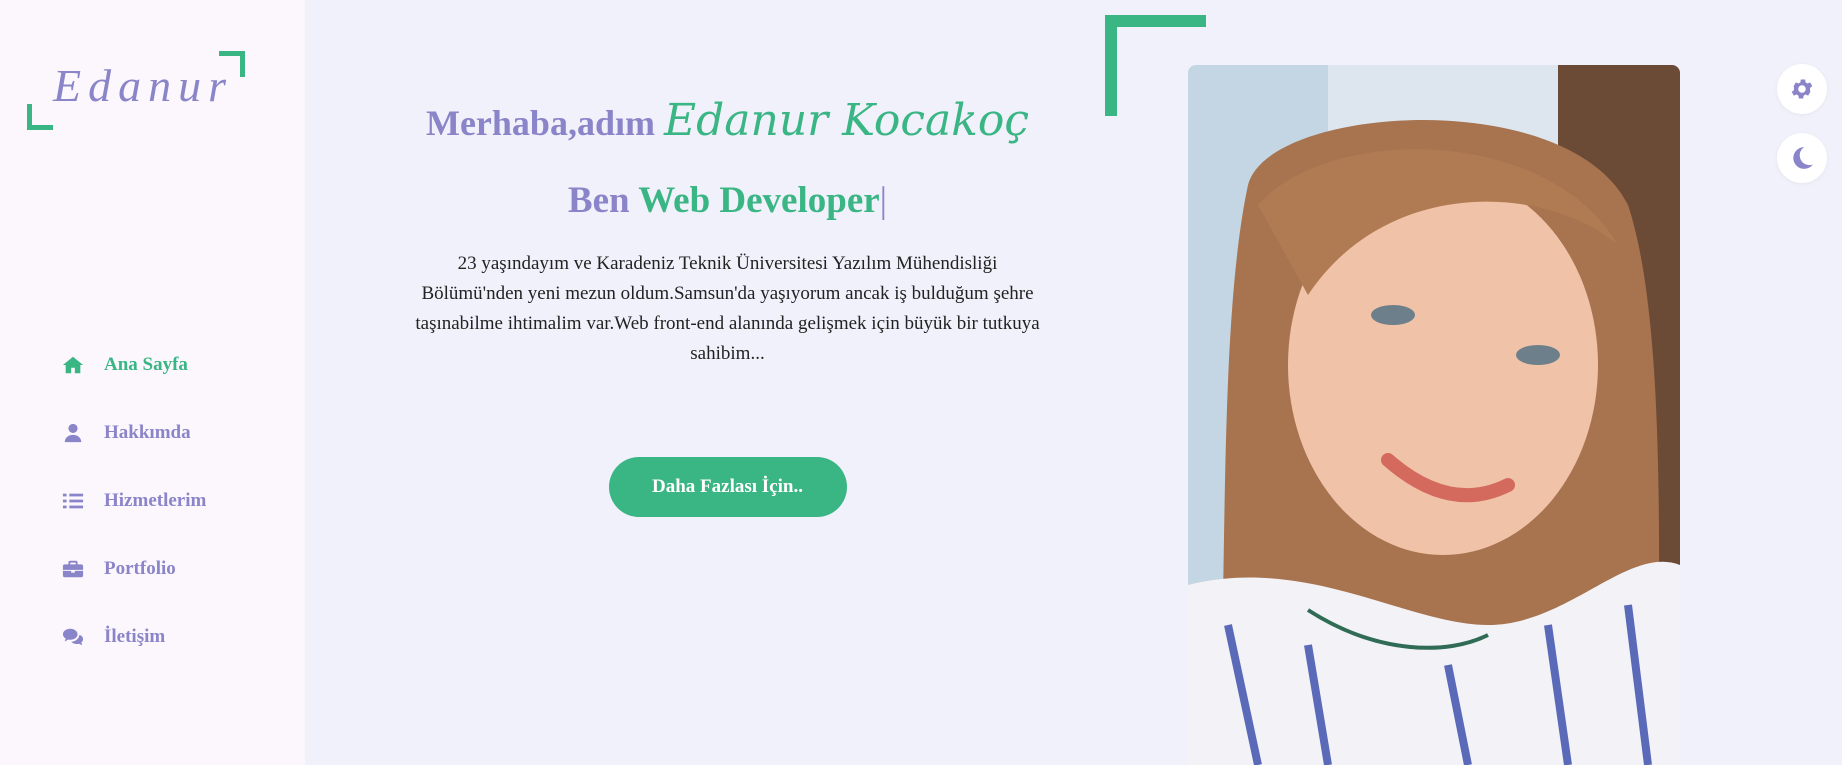  What do you see at coordinates (146, 364) in the screenshot?
I see `nav-item-label: Ana Sayfa` at bounding box center [146, 364].